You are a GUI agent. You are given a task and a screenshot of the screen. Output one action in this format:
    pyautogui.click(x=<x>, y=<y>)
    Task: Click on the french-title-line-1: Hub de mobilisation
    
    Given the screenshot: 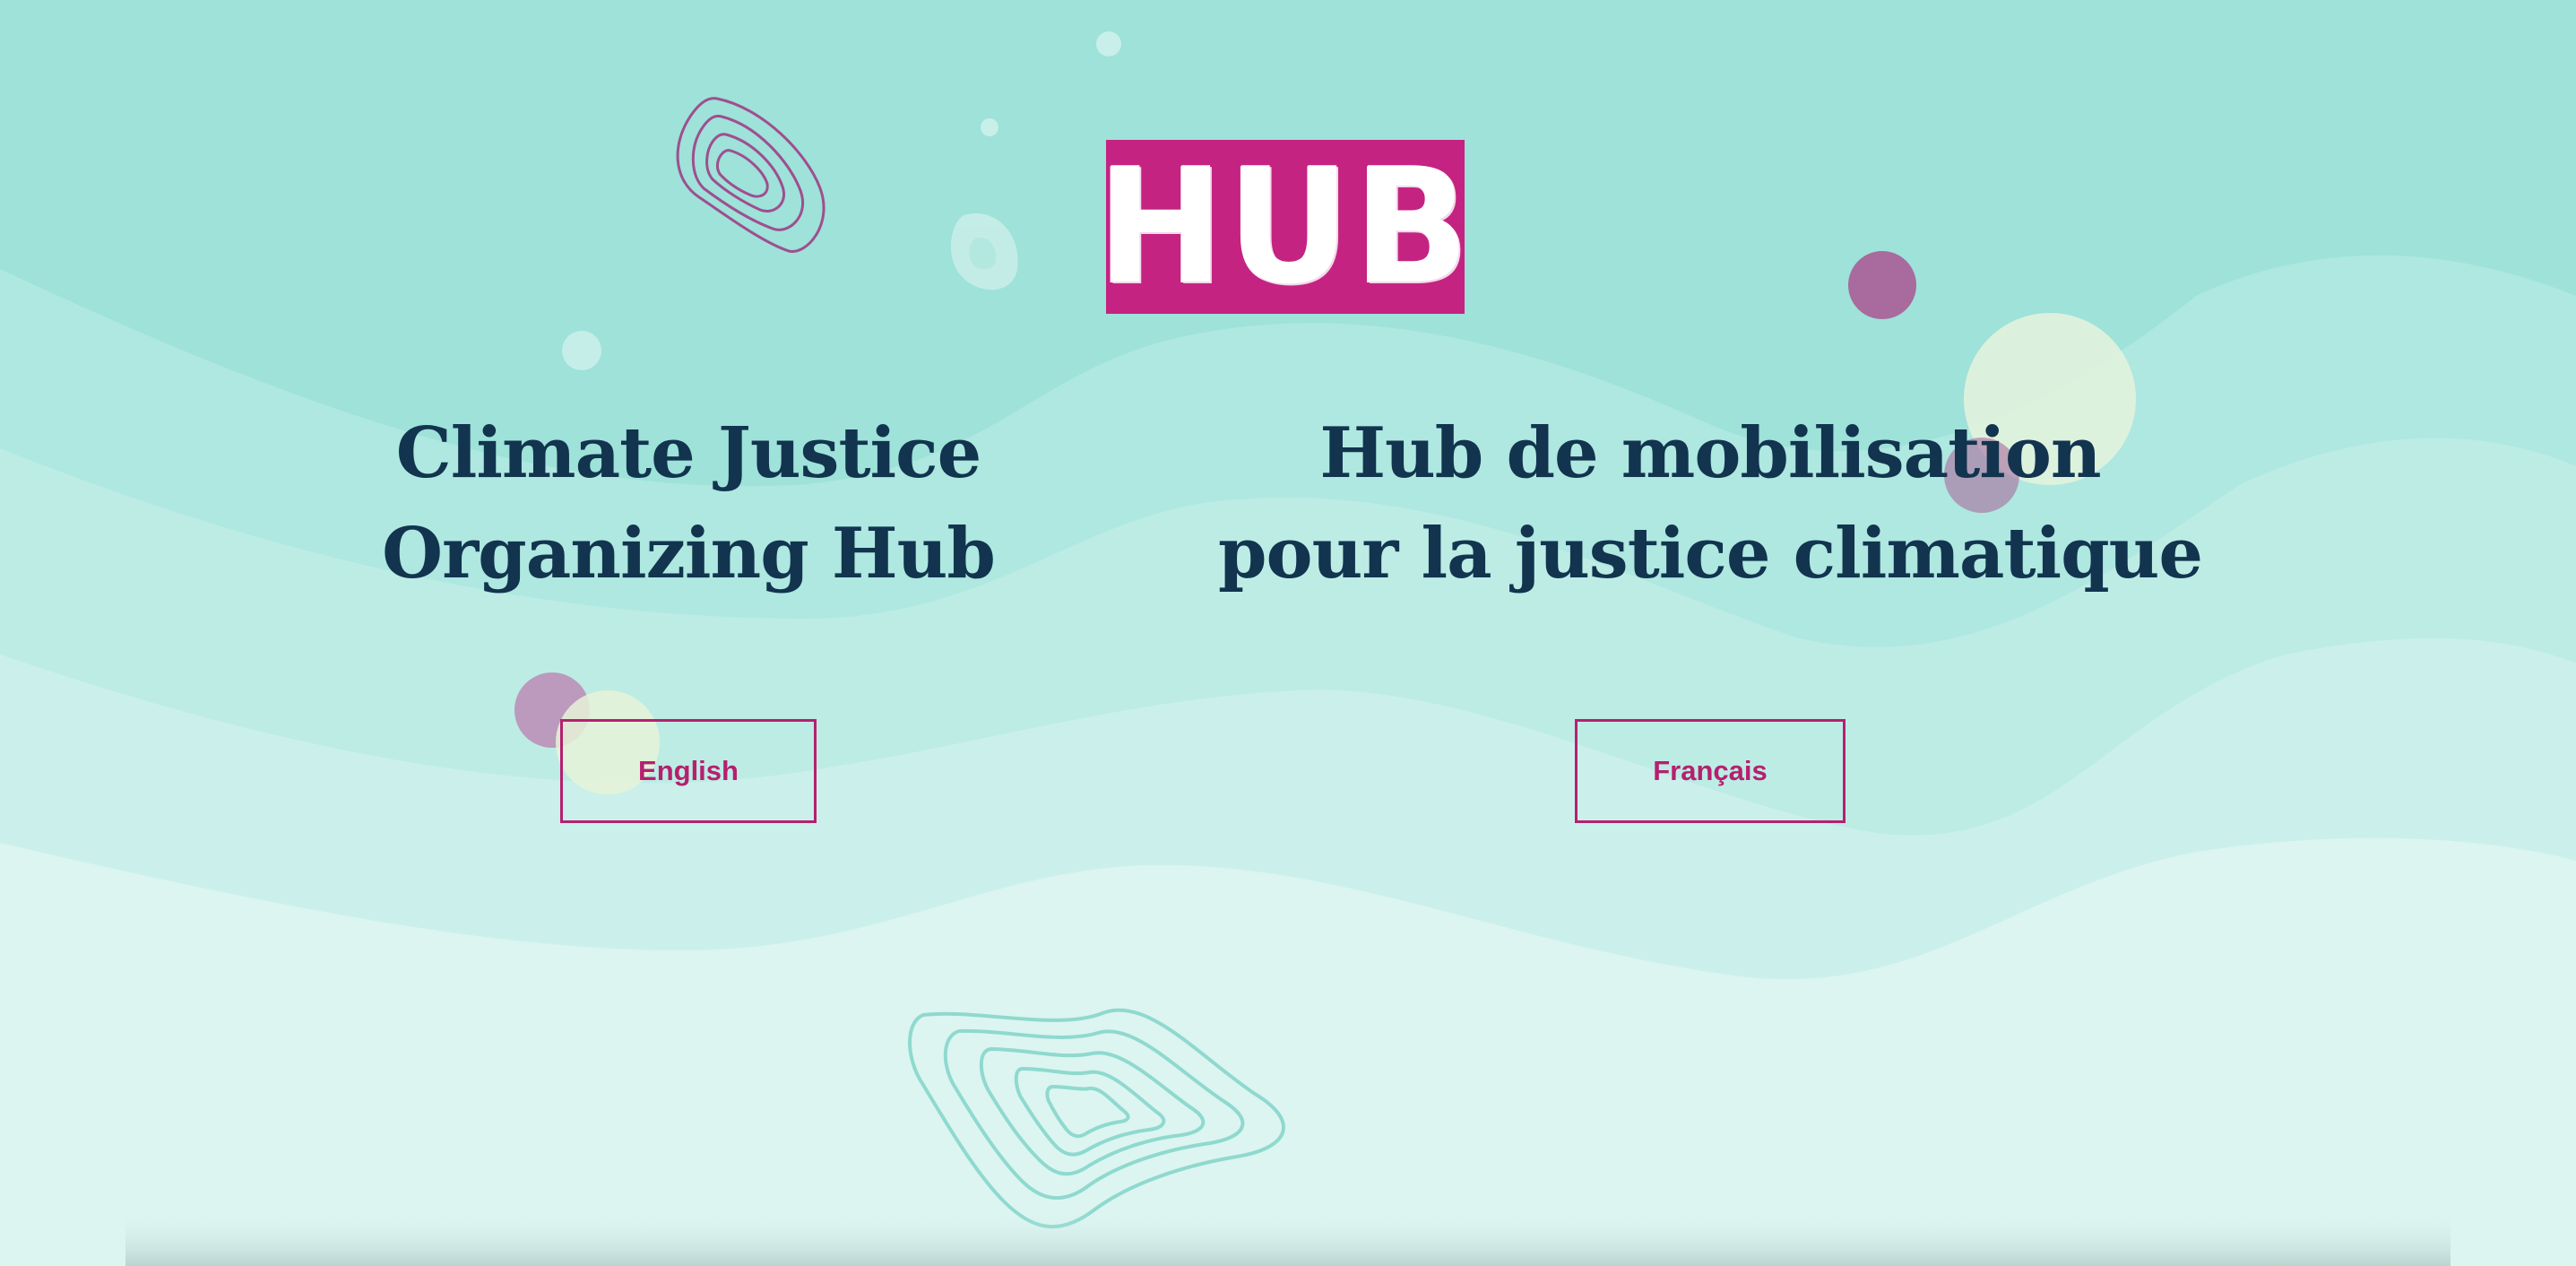 What is the action you would take?
    pyautogui.click(x=1710, y=453)
    